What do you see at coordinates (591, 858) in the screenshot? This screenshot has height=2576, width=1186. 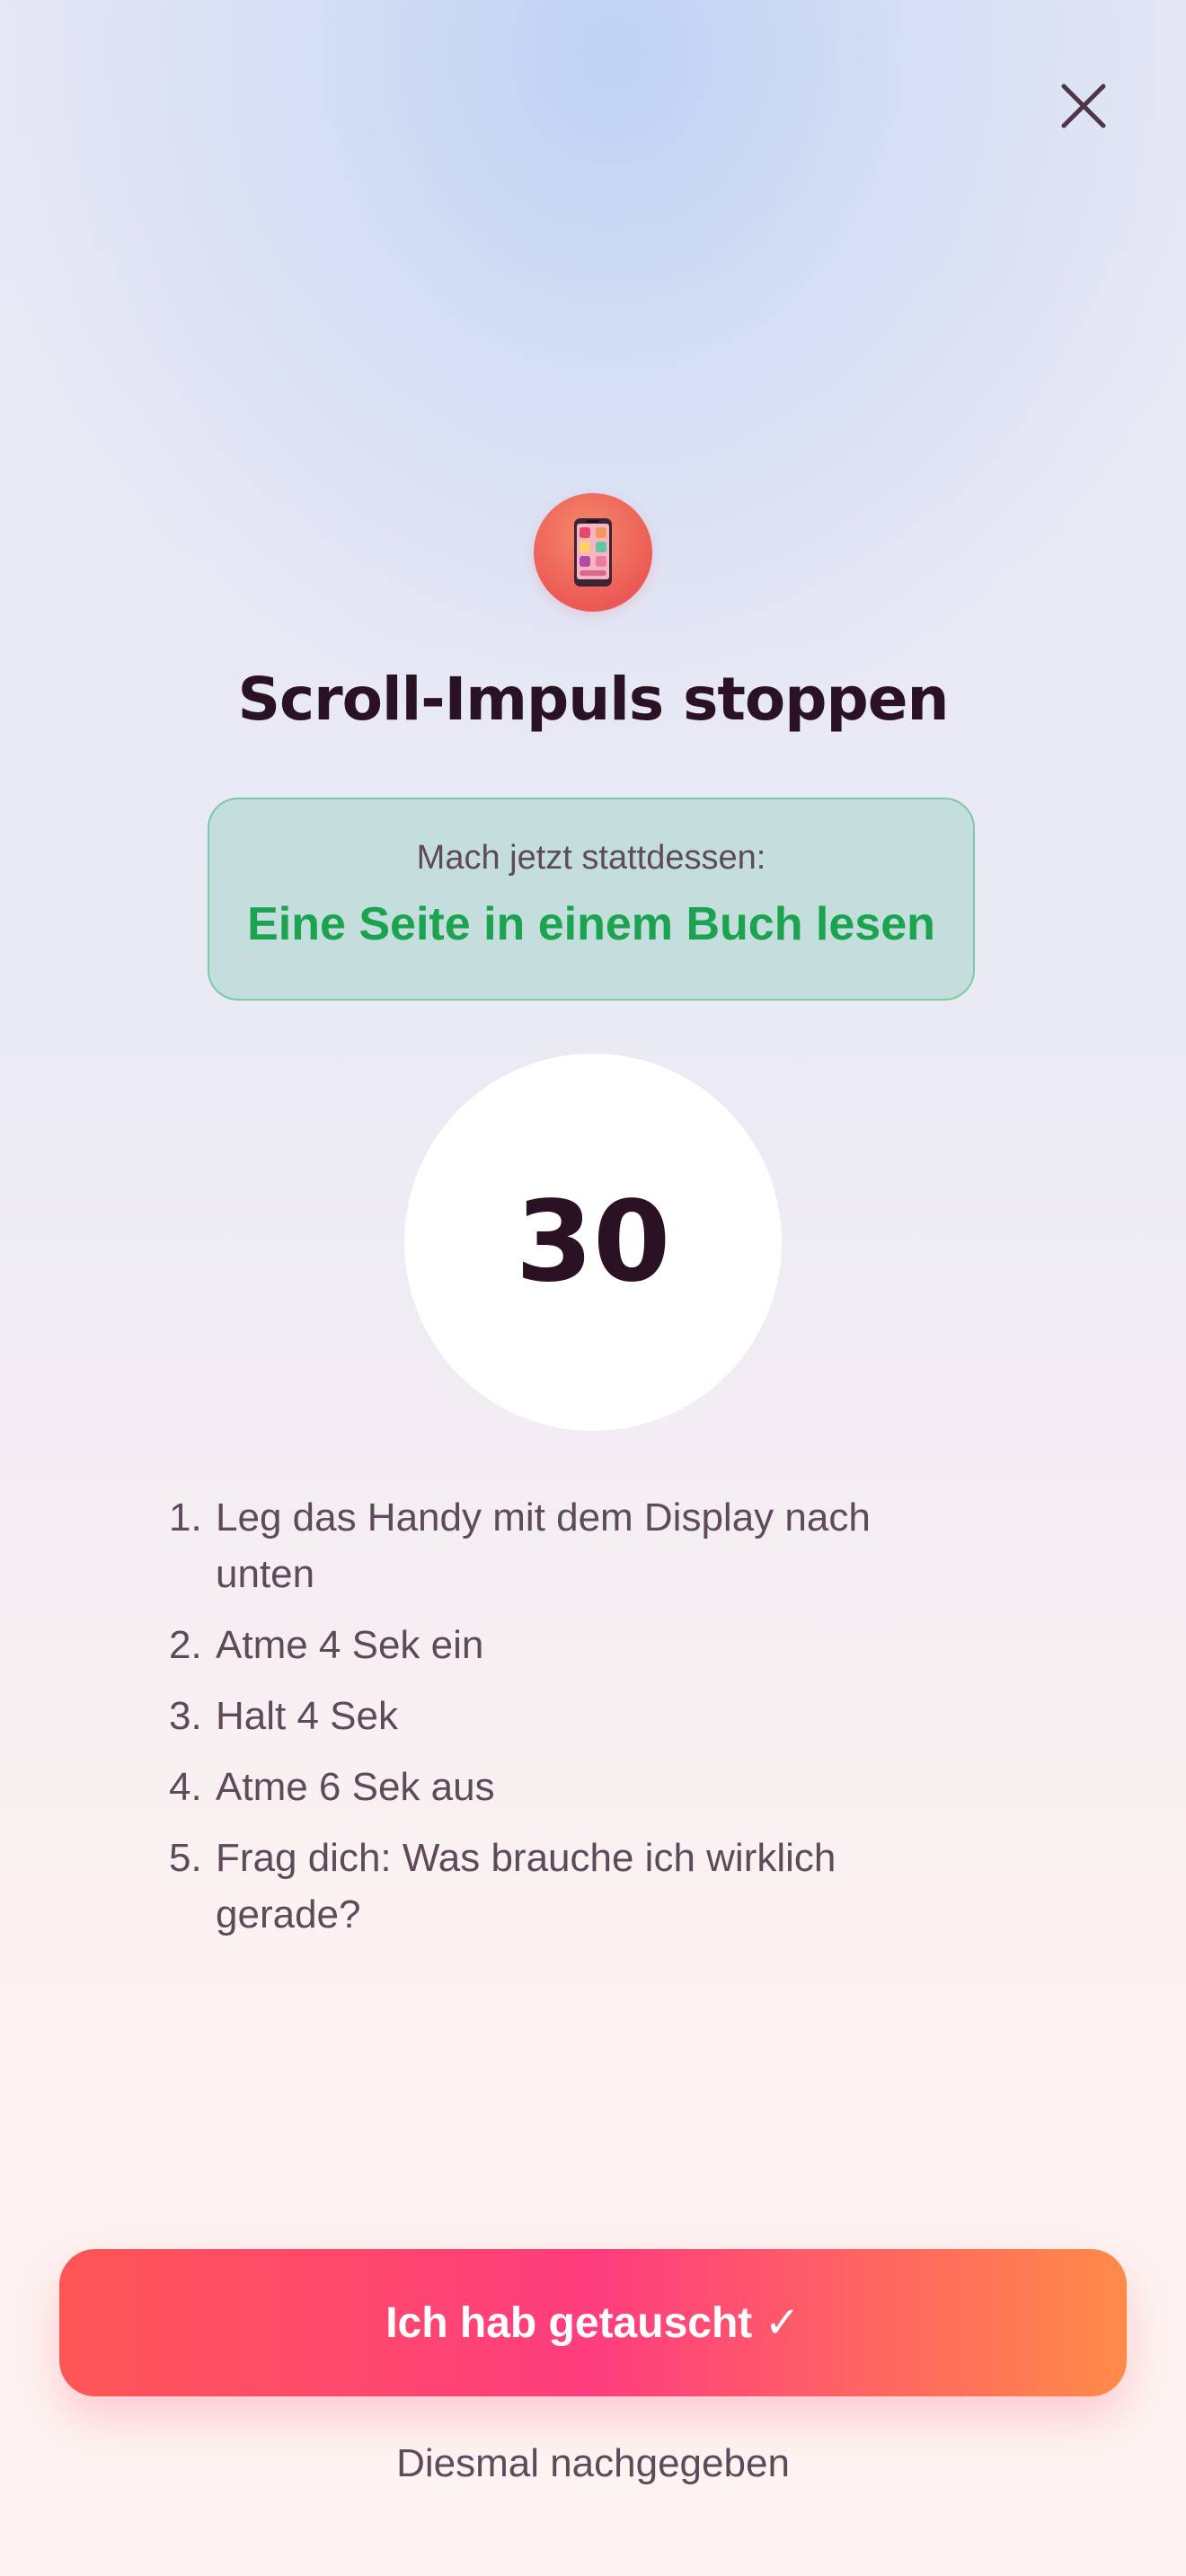 I see `suggestion-caption: Mach jetzt stattdessen:` at bounding box center [591, 858].